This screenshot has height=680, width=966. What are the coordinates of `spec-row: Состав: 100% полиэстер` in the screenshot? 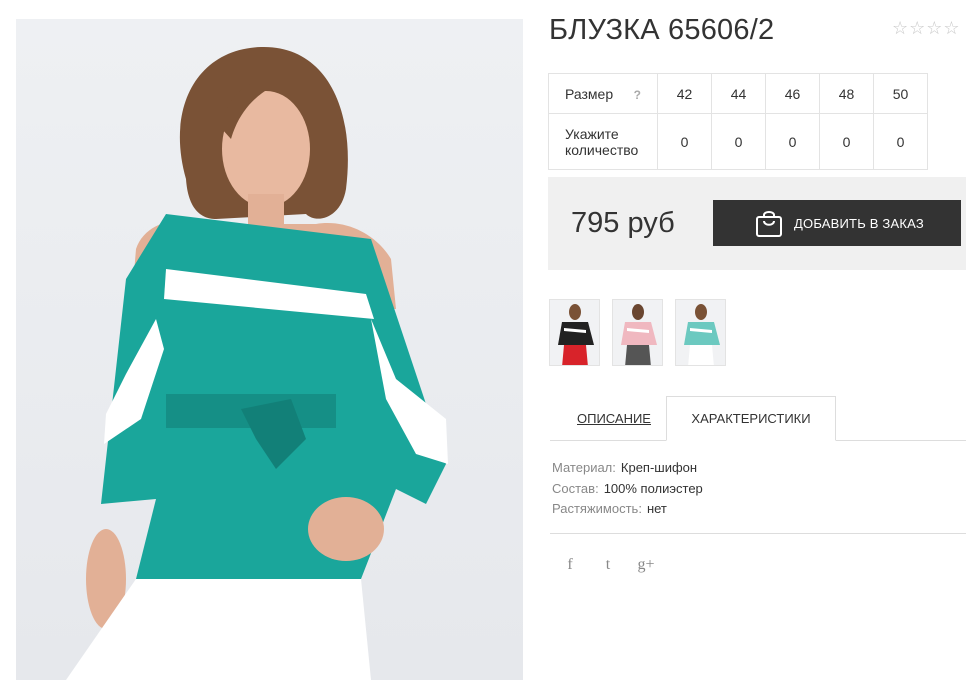 It's located at (627, 489).